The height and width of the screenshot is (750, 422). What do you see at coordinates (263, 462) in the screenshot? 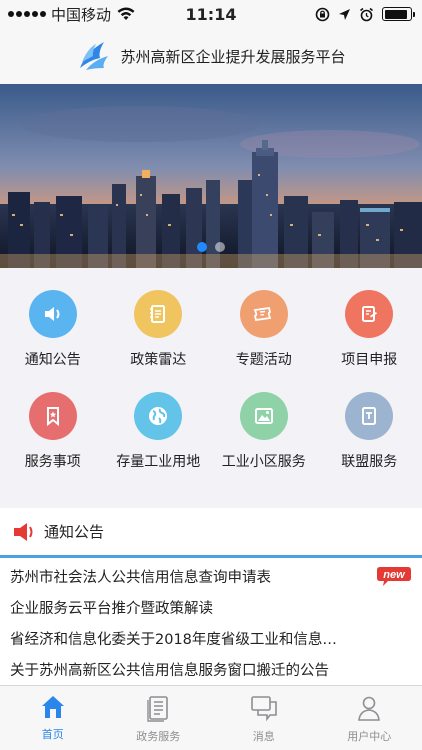
I see `menu-item-label: 工业小区服务` at bounding box center [263, 462].